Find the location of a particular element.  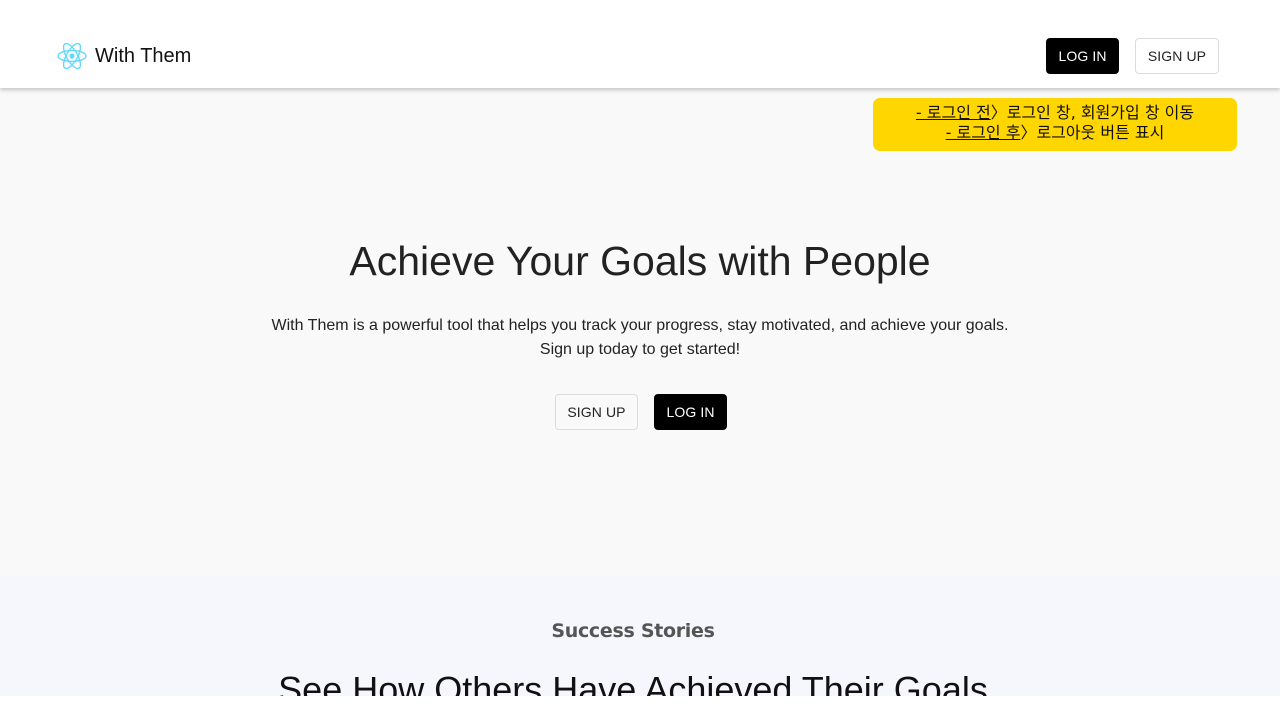

section-eyebrow: Success Stories is located at coordinates (633, 631).